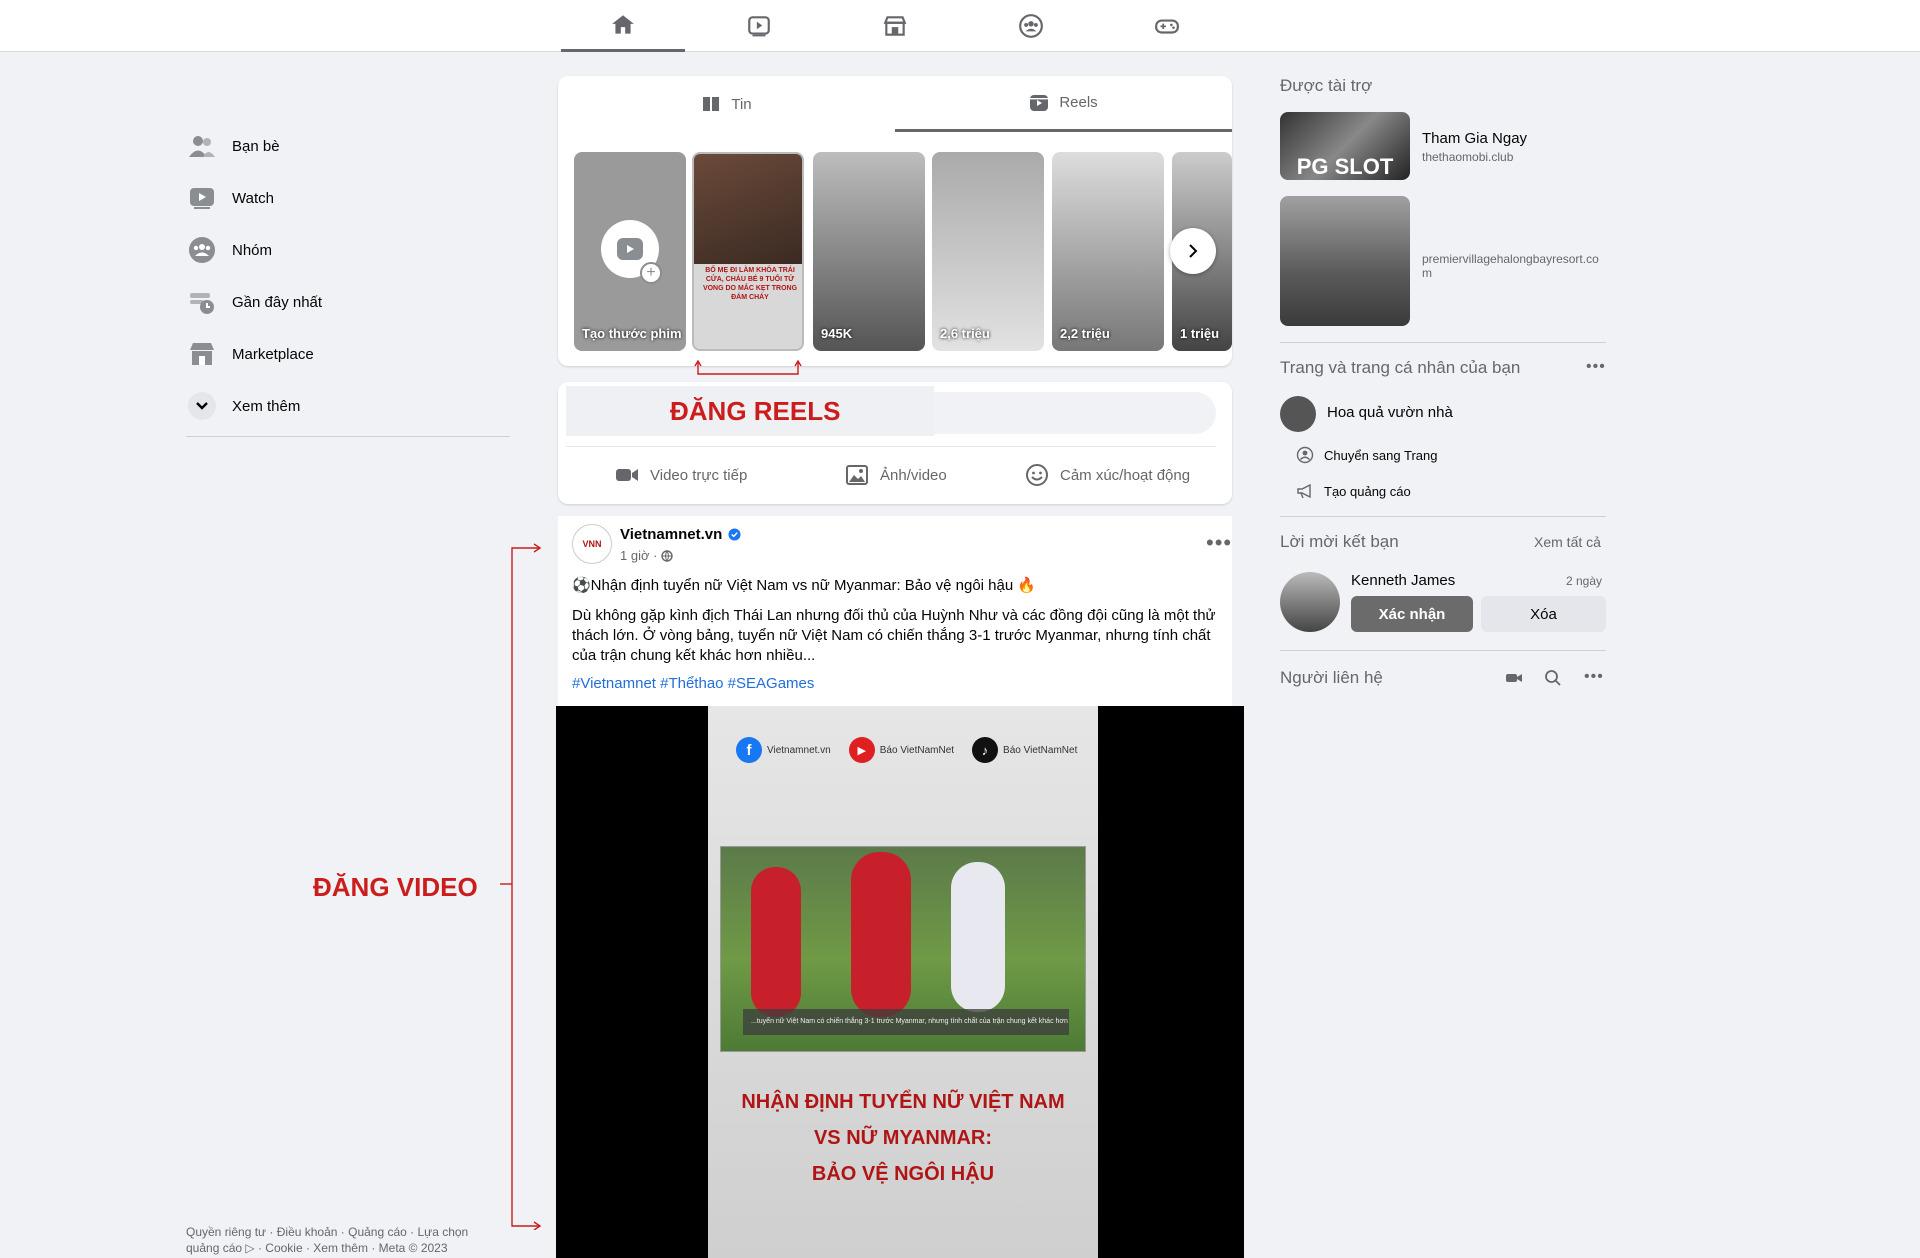 The image size is (1920, 1258). What do you see at coordinates (1219, 543) in the screenshot?
I see `post-options-icon: •••` at bounding box center [1219, 543].